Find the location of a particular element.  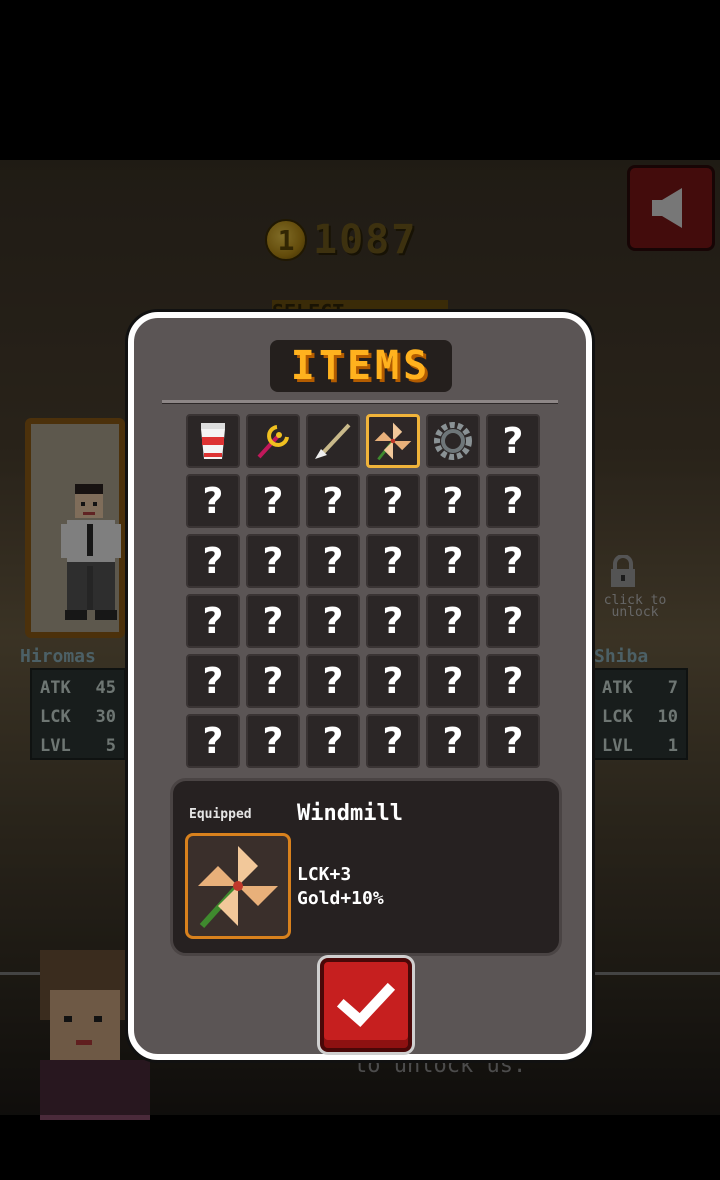

confirm-button is located at coordinates (366, 1005).